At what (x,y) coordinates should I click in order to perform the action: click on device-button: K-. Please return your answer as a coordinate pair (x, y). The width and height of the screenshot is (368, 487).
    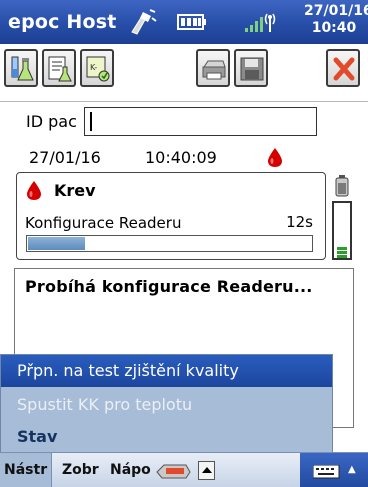
    Looking at the image, I should click on (97, 68).